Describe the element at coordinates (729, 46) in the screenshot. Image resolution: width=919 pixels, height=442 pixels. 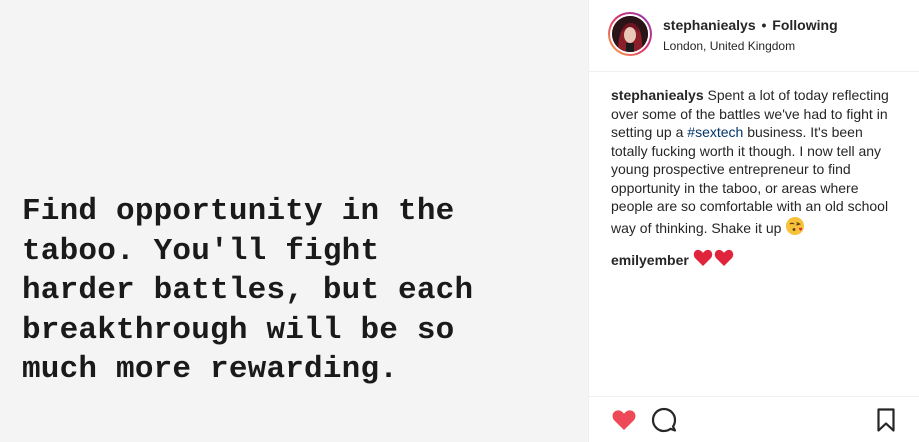
I see `location-link: London, United Kingdom` at that location.